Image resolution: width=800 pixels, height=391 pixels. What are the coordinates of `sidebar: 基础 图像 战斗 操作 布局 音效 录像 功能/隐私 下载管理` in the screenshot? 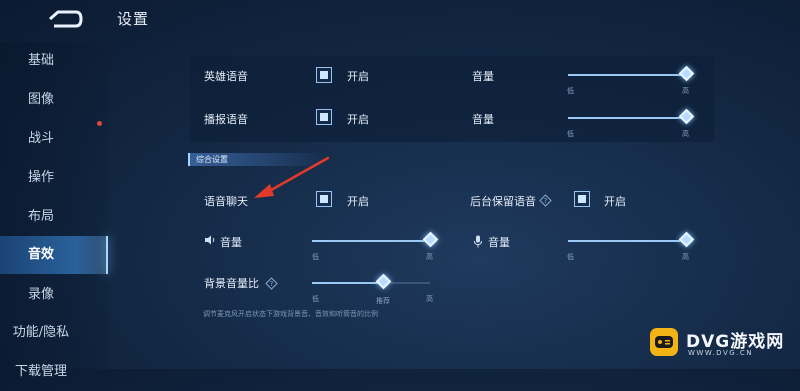 It's located at (54, 210).